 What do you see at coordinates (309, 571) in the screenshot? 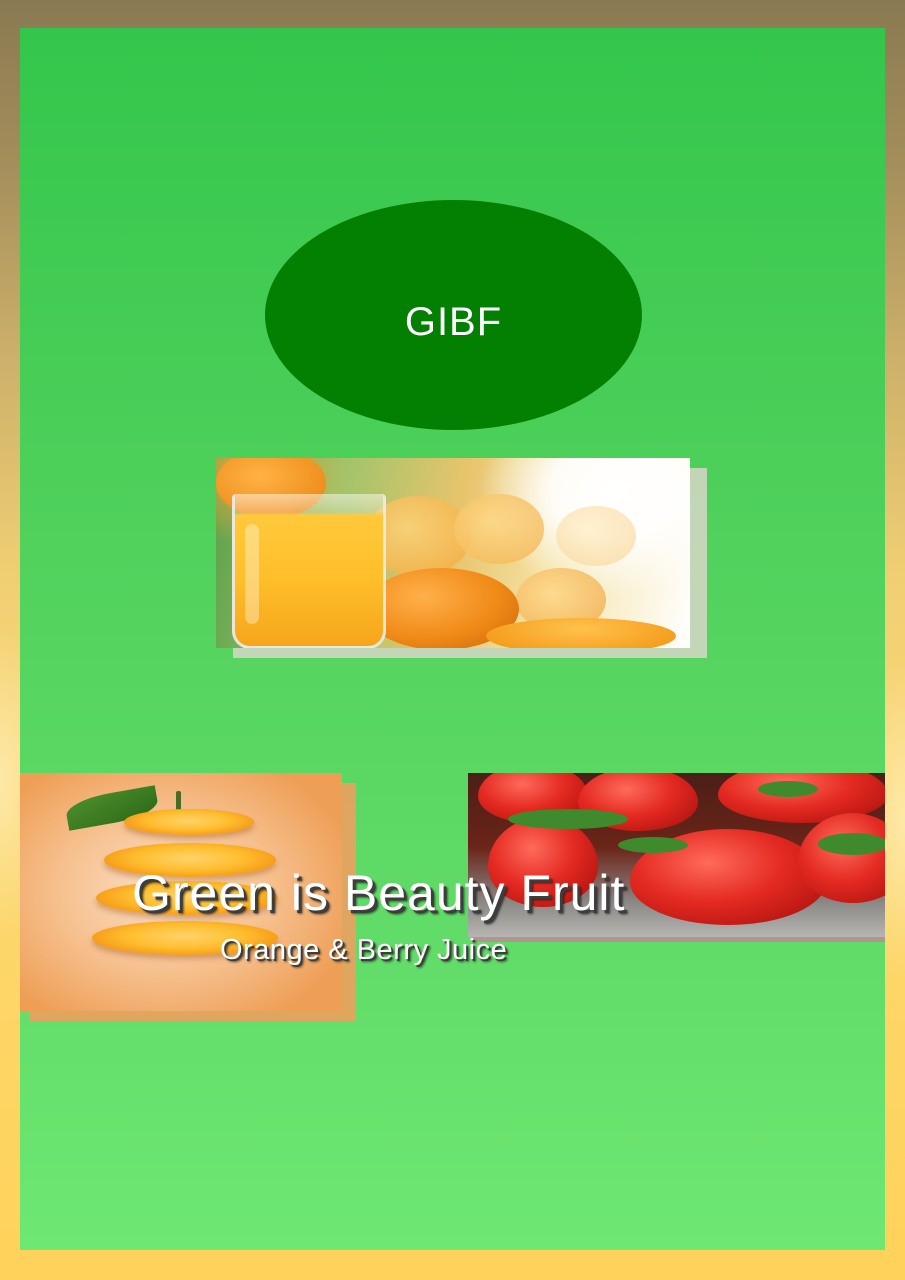
I see `juice-glass` at bounding box center [309, 571].